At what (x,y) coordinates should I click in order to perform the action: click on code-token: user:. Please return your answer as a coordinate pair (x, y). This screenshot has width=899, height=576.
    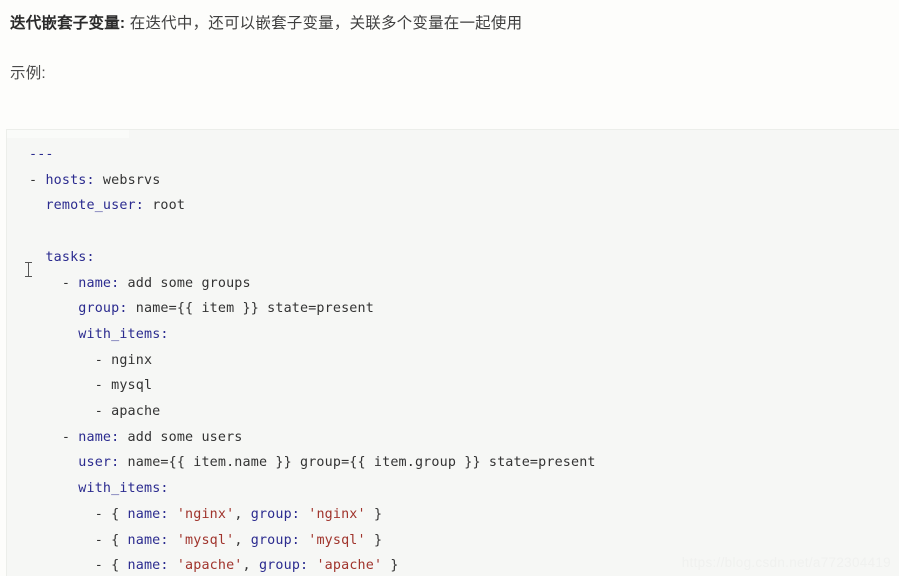
    Looking at the image, I should click on (99, 463).